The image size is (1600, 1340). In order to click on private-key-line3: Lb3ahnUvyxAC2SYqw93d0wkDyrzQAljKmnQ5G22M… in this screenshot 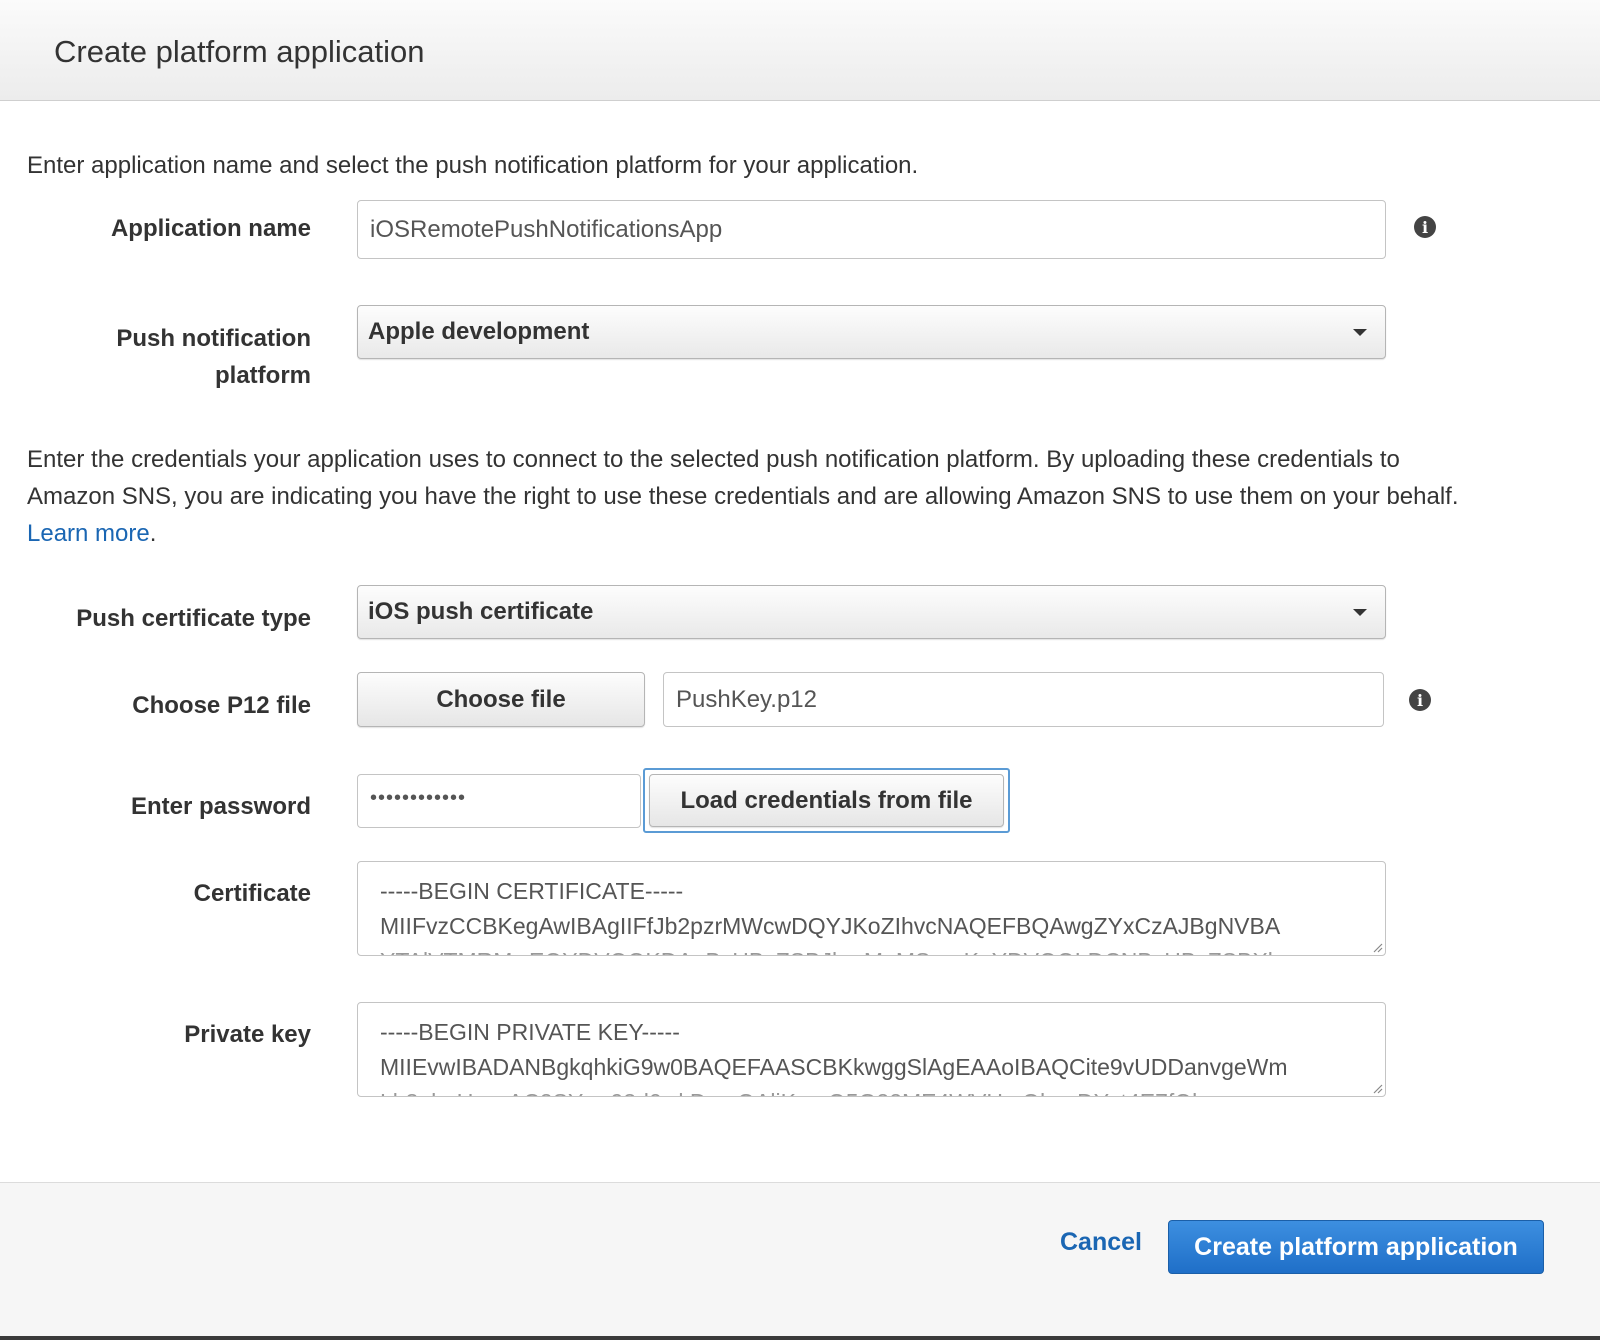, I will do `click(882, 1090)`.